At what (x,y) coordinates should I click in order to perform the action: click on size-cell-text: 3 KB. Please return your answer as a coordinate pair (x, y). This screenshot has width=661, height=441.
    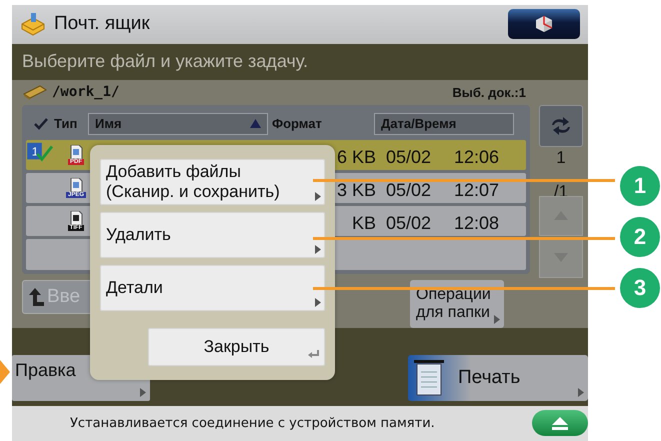
    Looking at the image, I should click on (356, 191).